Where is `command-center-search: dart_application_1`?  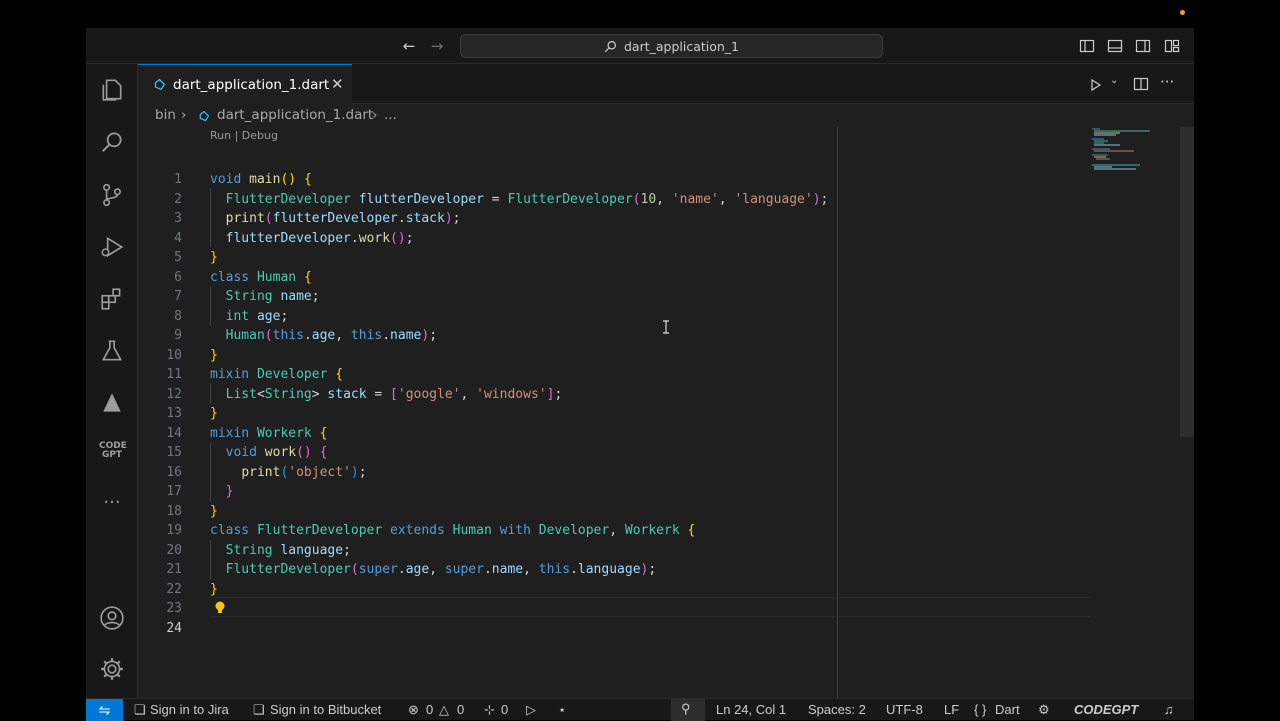 command-center-search: dart_application_1 is located at coordinates (671, 46).